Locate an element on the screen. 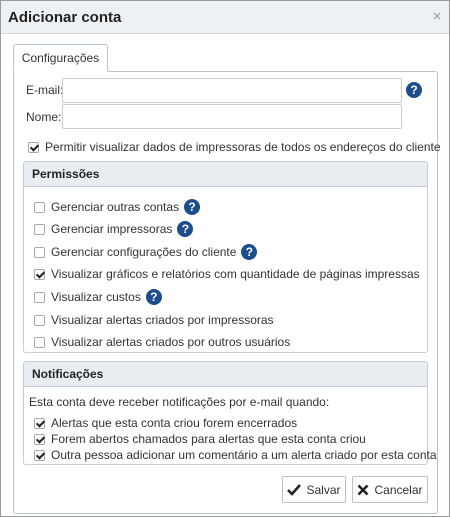 This screenshot has width=450, height=517. tab-configuracoes: Configurações is located at coordinates (60, 58).